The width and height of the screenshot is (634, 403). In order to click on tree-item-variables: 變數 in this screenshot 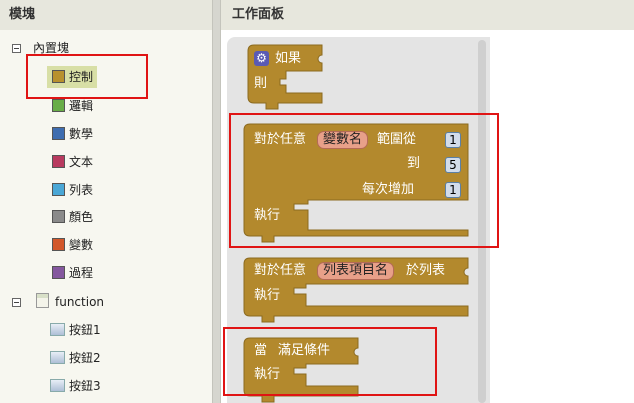, I will do `click(77, 245)`.